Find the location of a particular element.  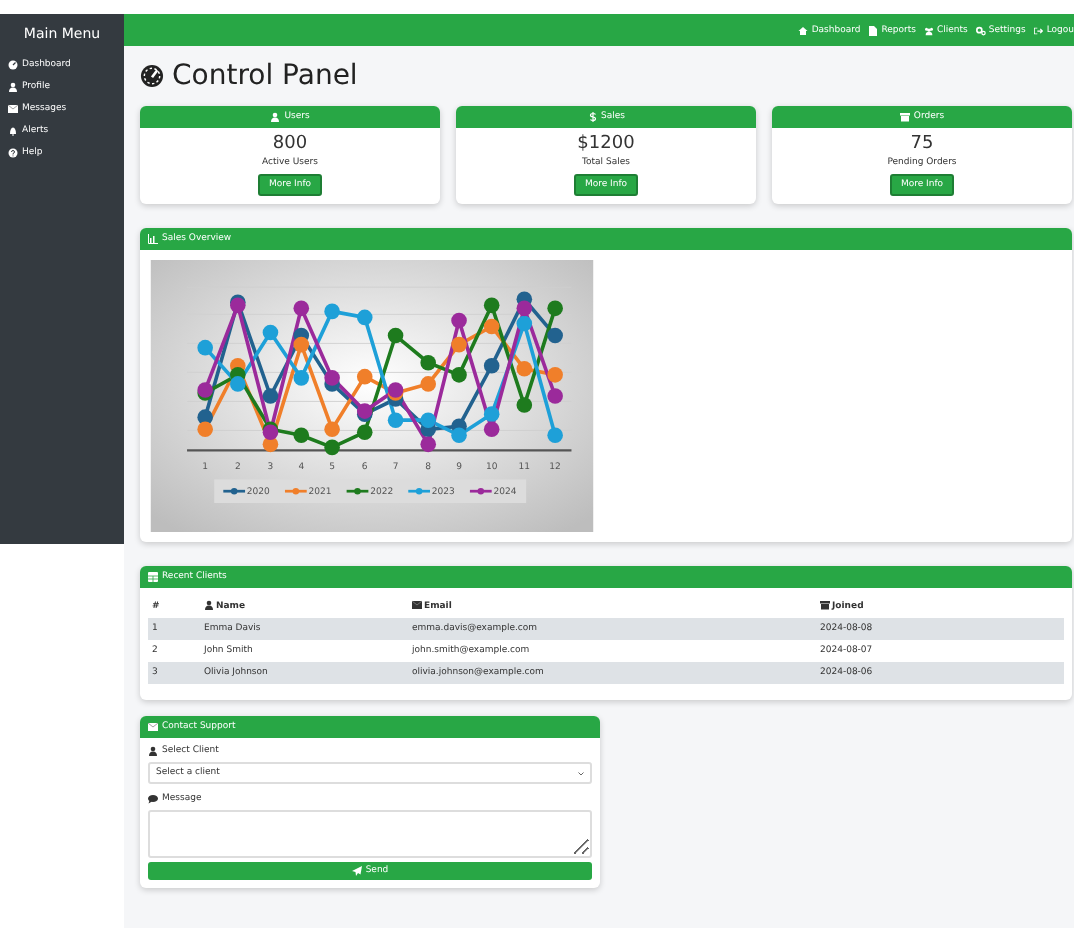

paper-plane-icon is located at coordinates (356, 871).